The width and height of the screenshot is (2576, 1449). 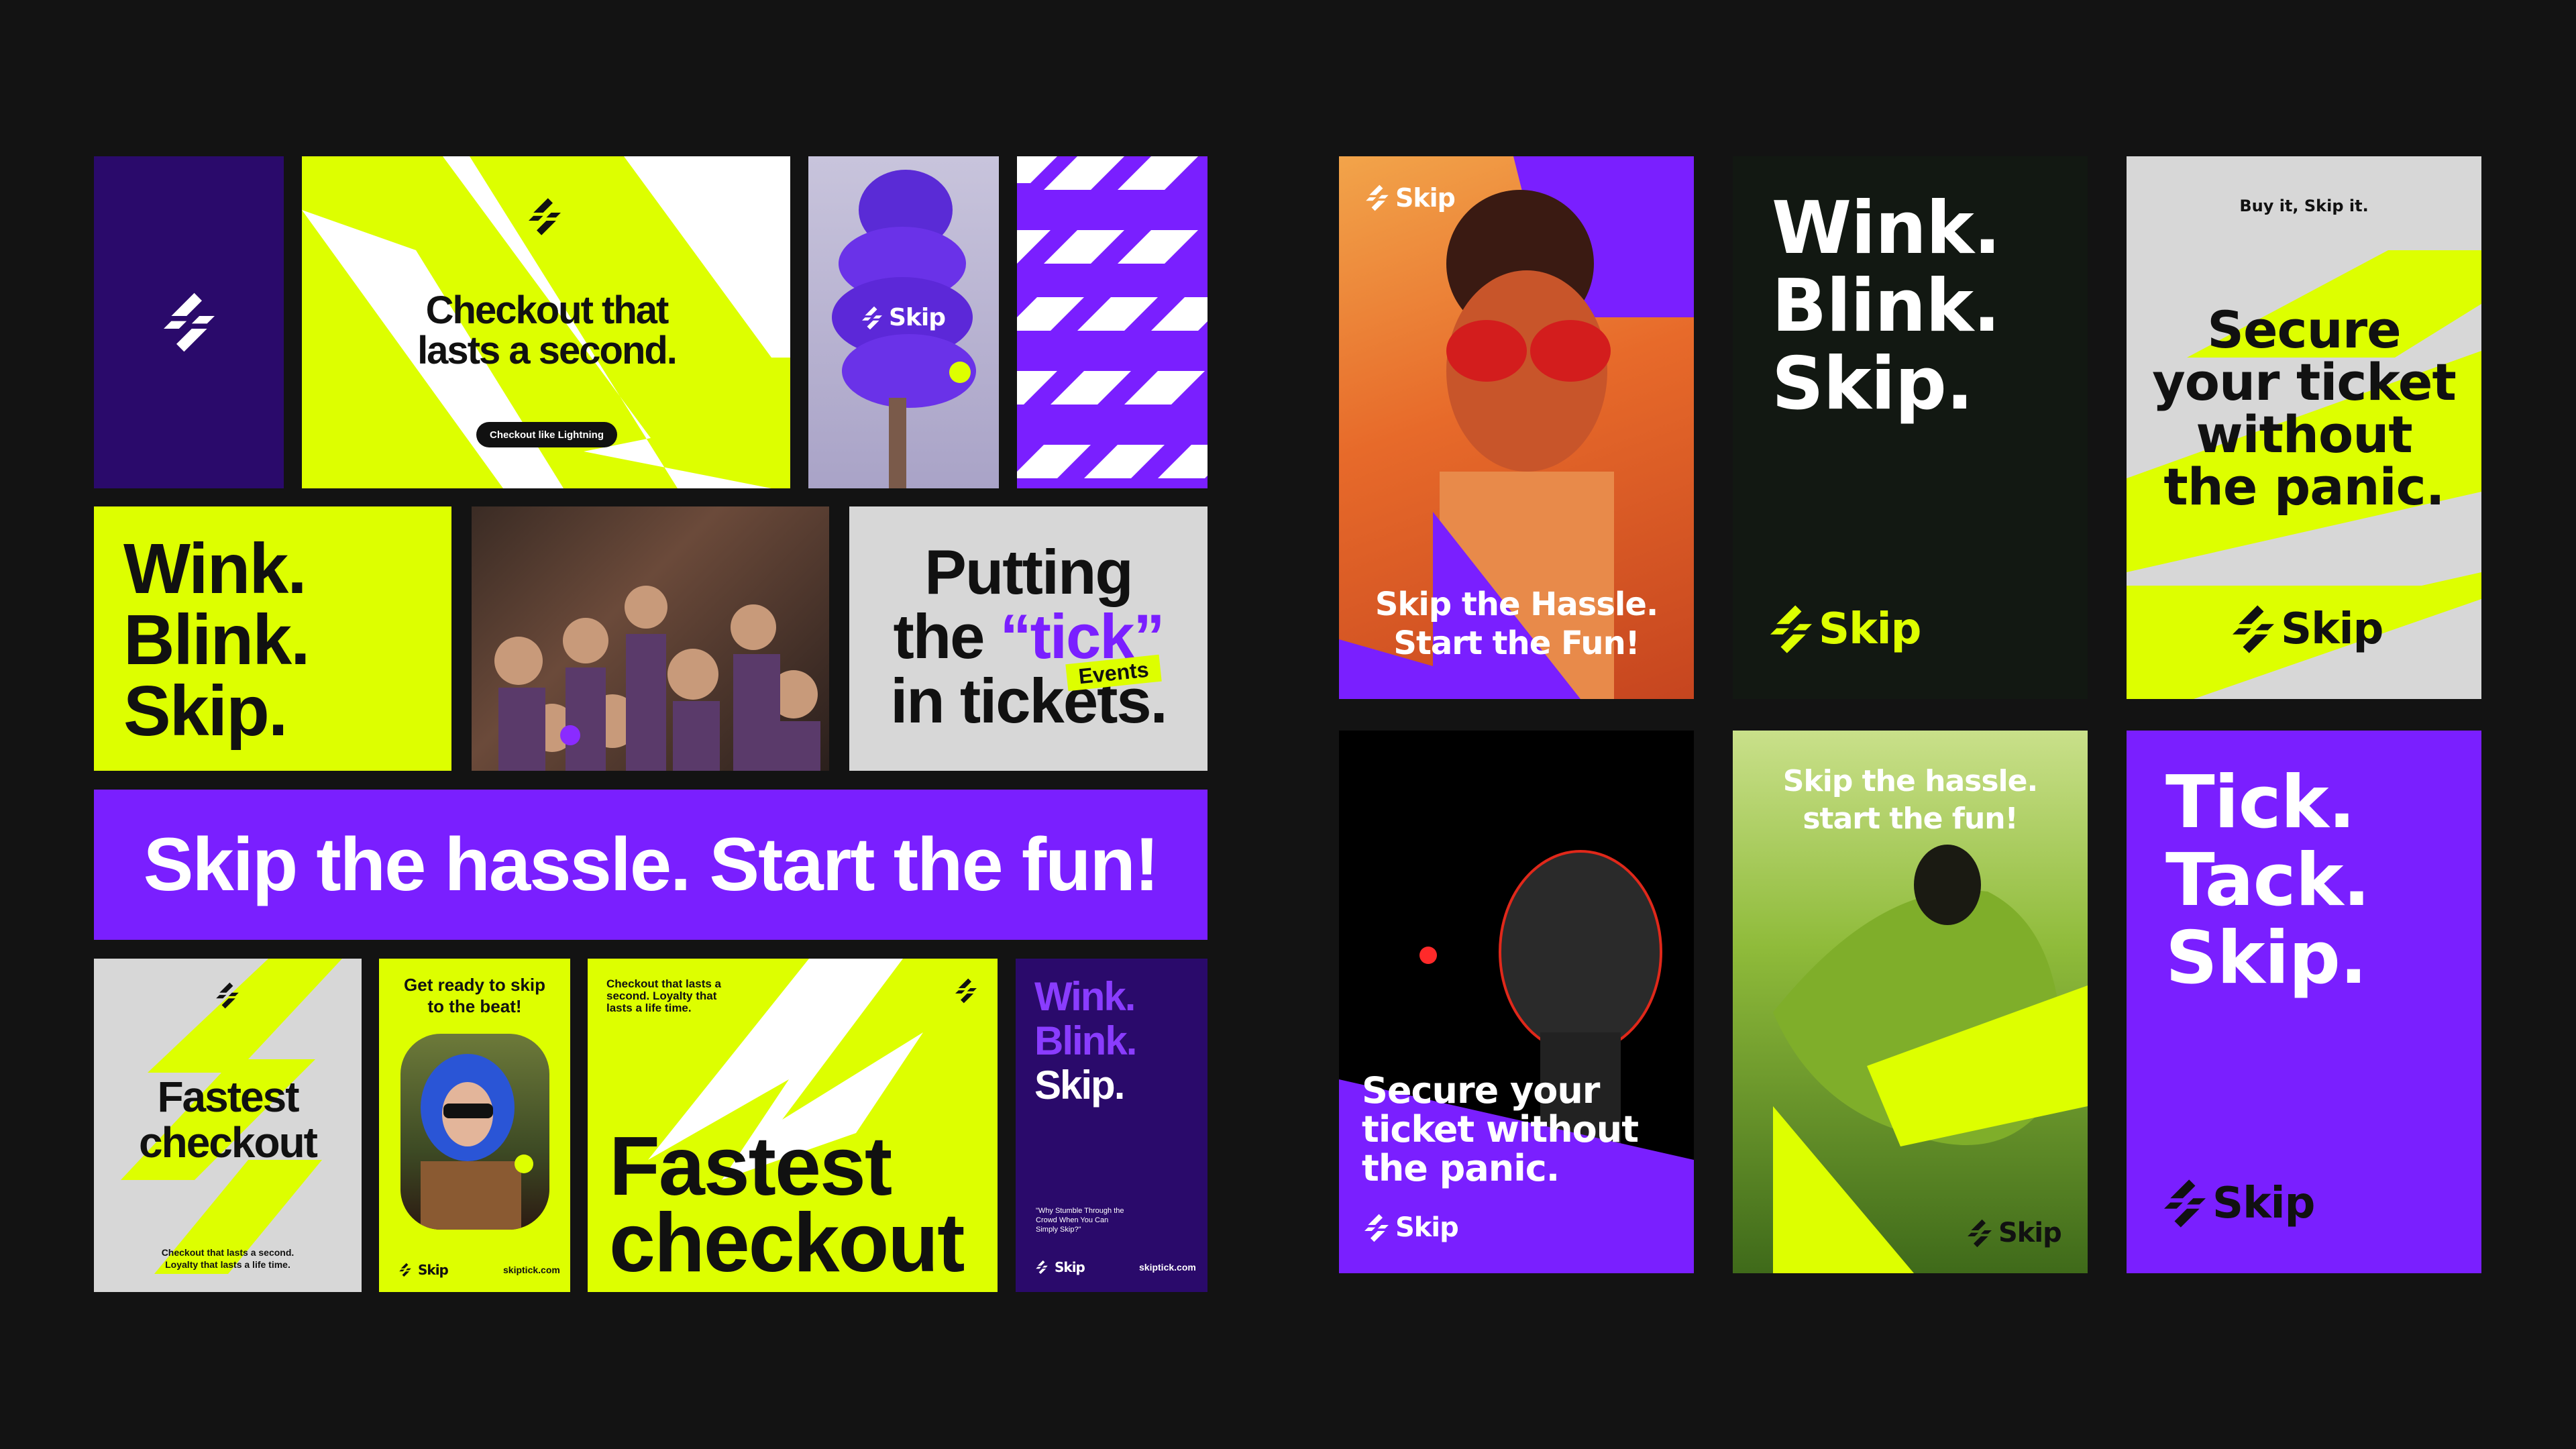 What do you see at coordinates (474, 1006) in the screenshot?
I see `beat-line-2: to the beat!` at bounding box center [474, 1006].